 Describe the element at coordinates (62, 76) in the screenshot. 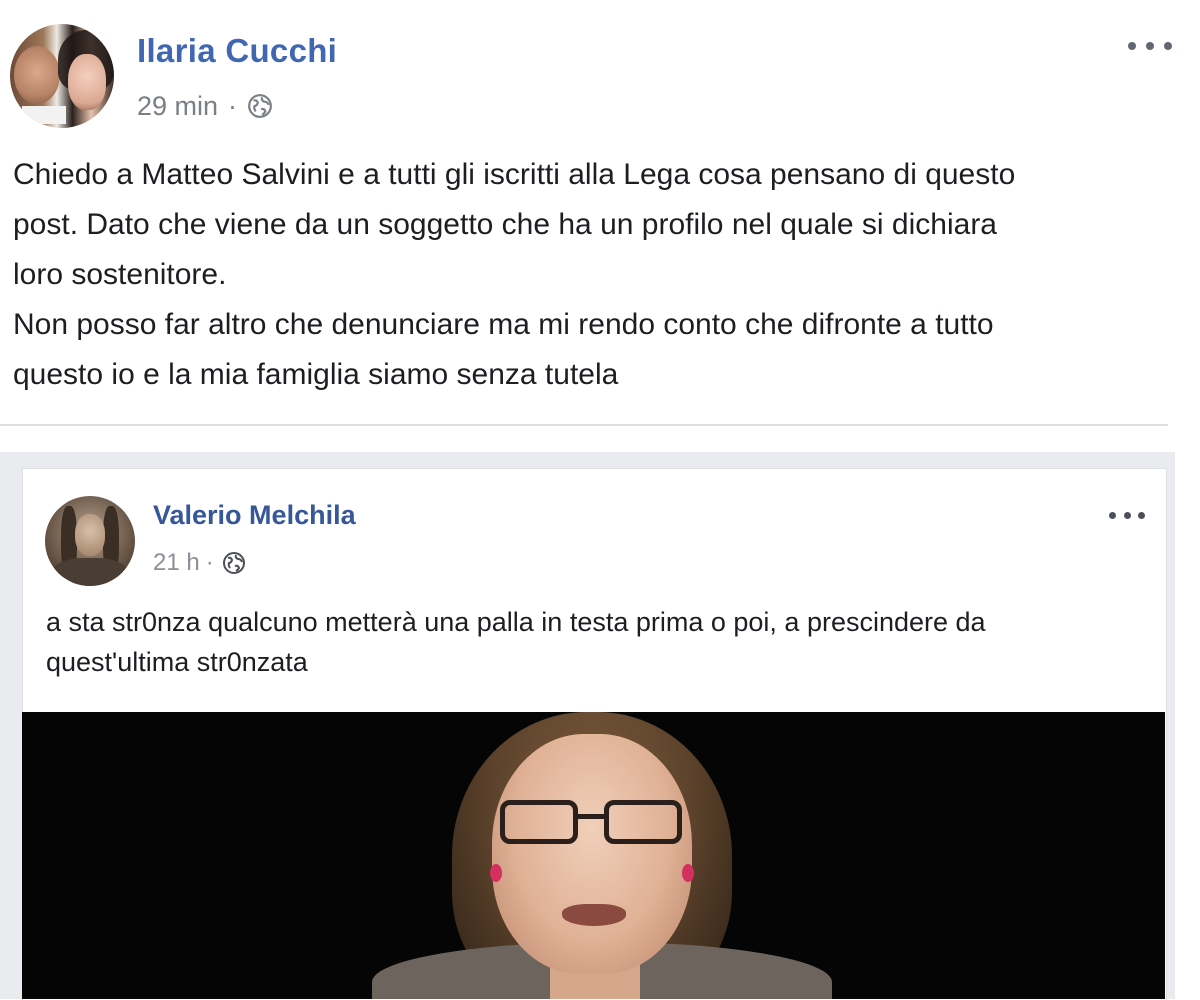

I see `author-avatar` at that location.